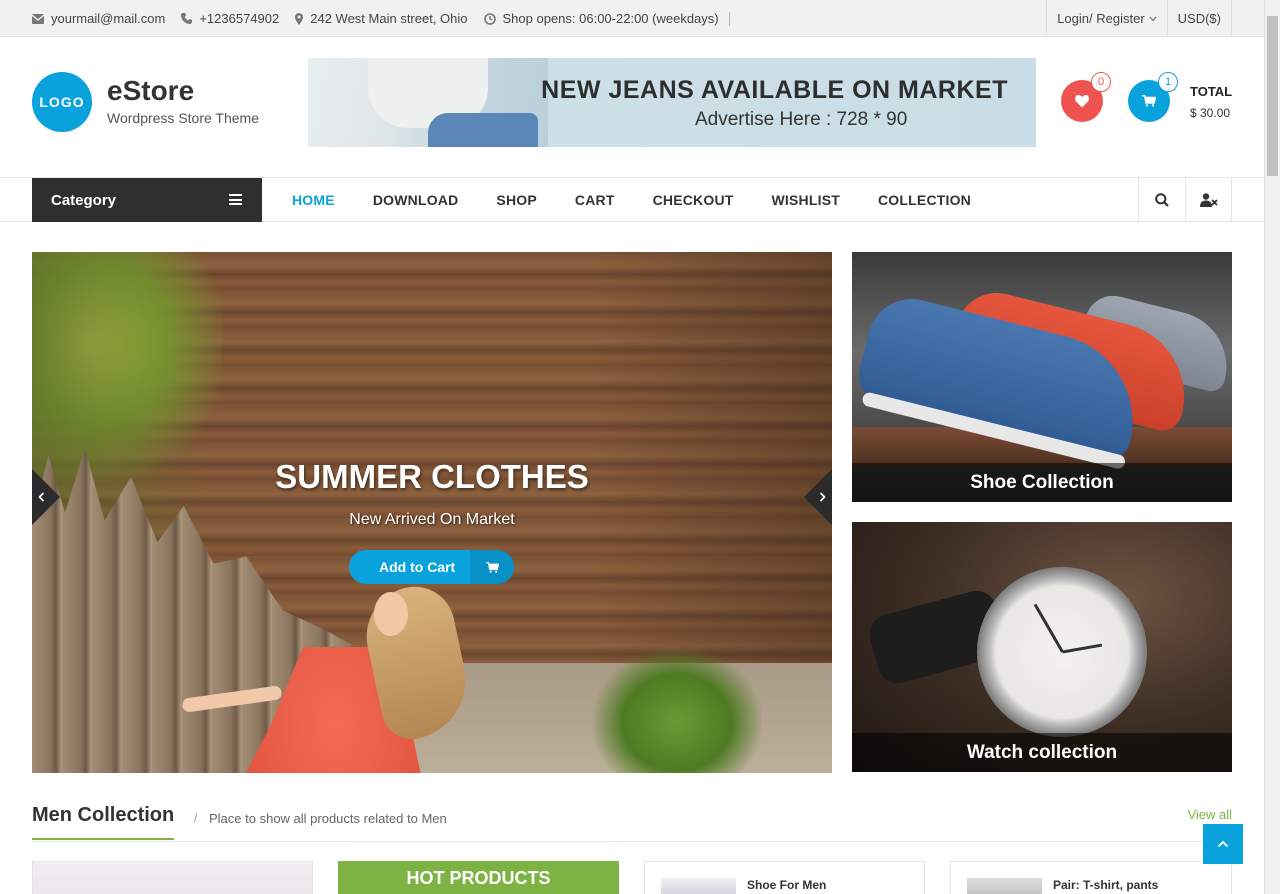  I want to click on hours-info: Shop opens: 06:00-22:00 (weekdays), so click(601, 18).